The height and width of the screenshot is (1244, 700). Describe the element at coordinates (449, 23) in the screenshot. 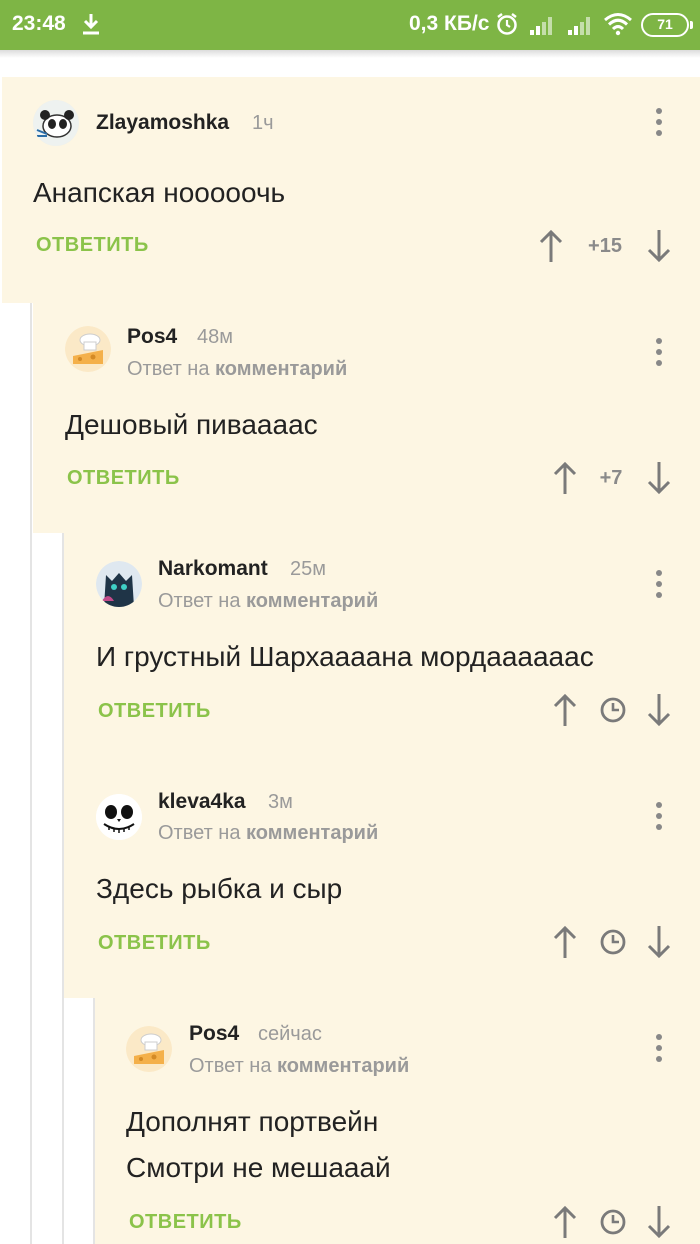

I see `network-speed: 0,3 КБ/с` at that location.